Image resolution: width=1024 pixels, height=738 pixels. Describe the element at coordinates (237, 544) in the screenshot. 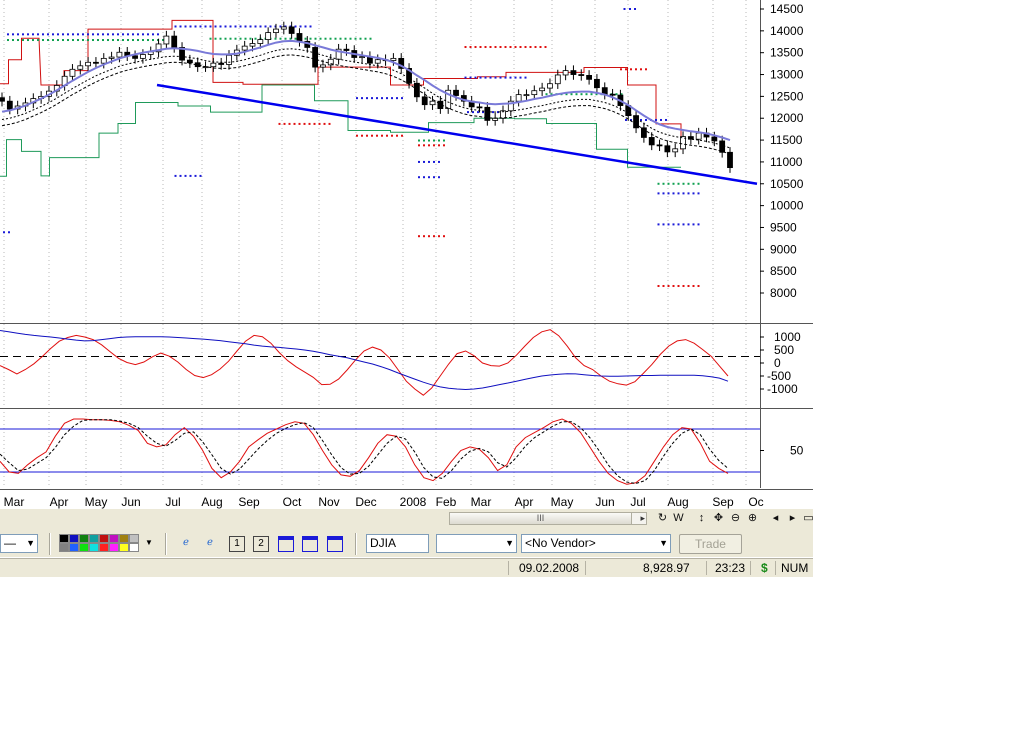

I see `layout-1-icon: 1` at that location.